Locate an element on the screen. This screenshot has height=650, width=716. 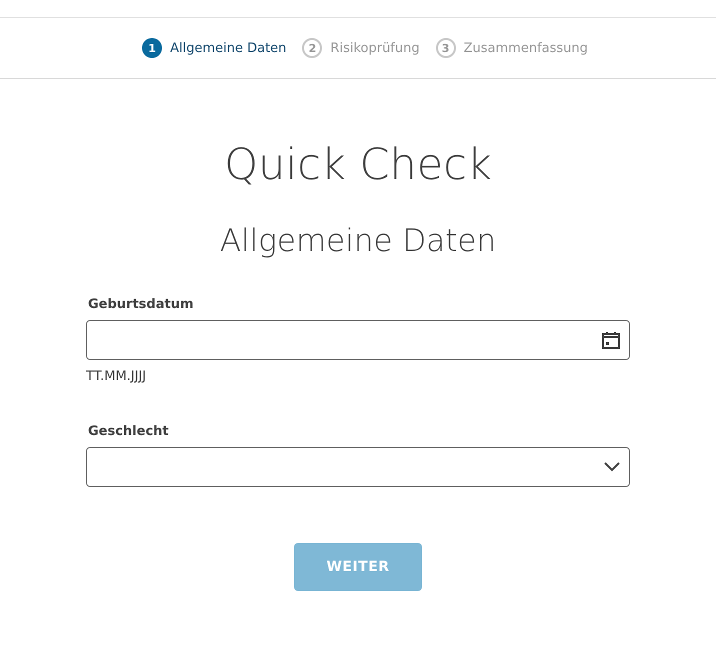
step-number: 3 is located at coordinates (446, 48).